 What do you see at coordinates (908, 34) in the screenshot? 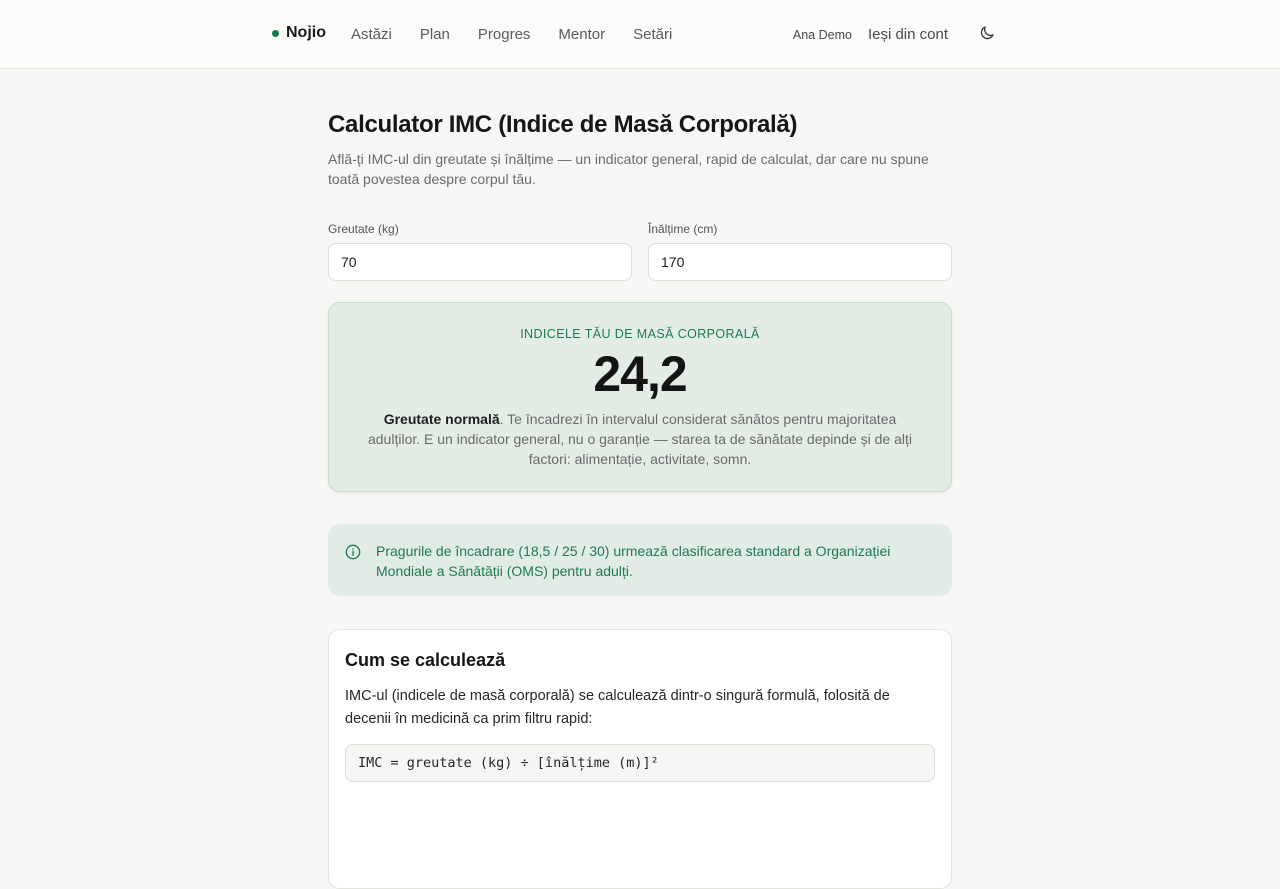
I see `logout-link: Ieși din cont` at bounding box center [908, 34].